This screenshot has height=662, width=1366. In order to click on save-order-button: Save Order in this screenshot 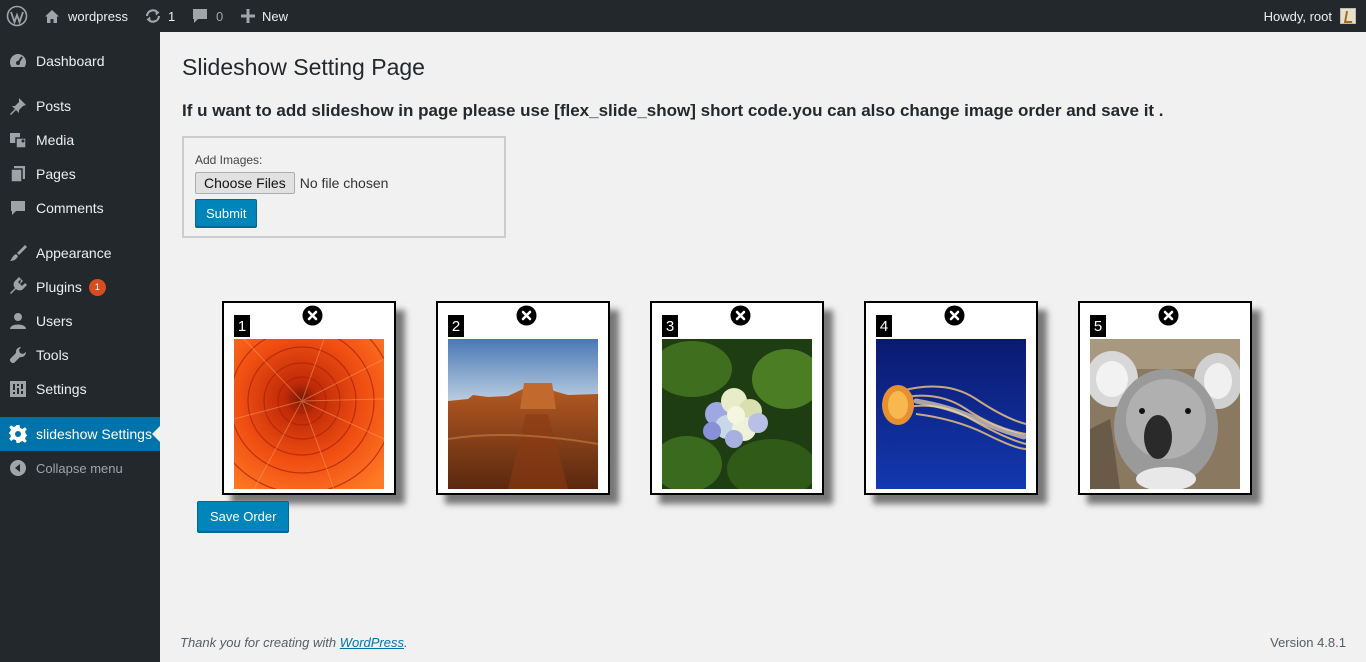, I will do `click(243, 516)`.